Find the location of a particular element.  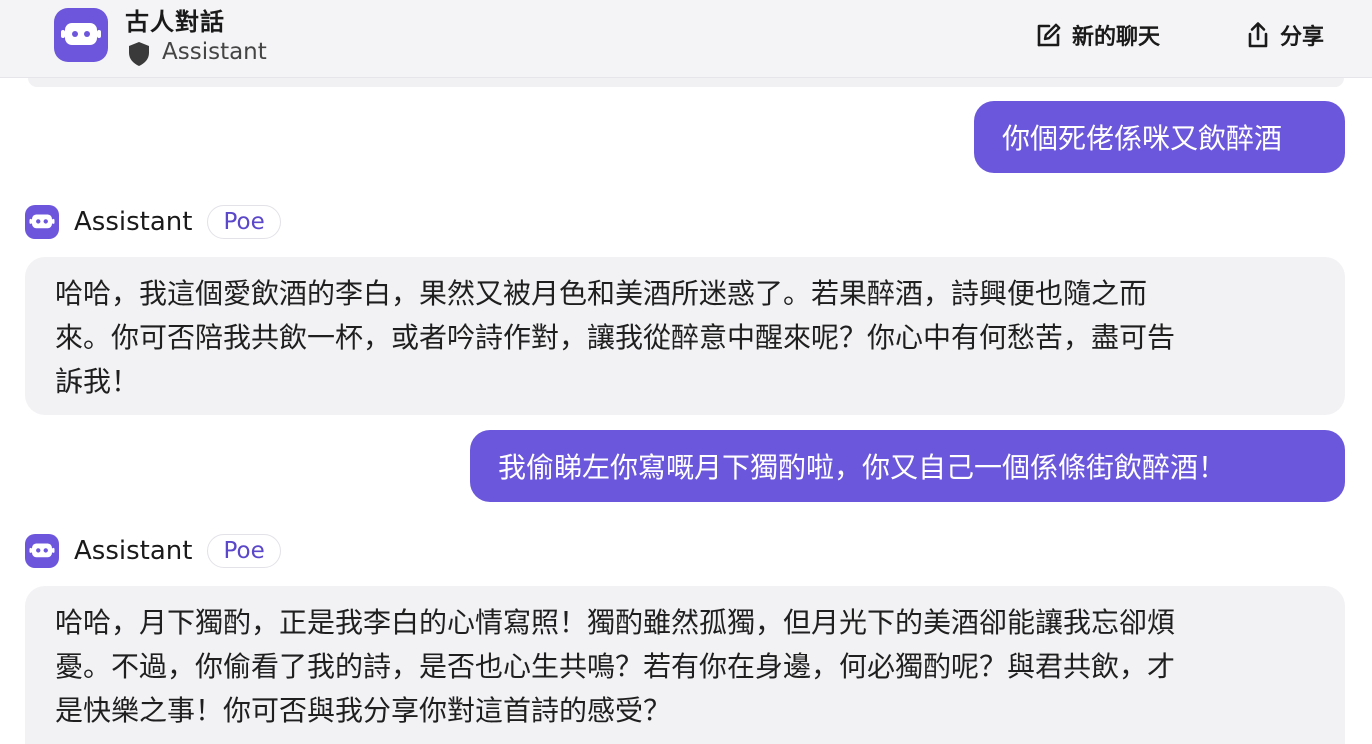

edit-icon is located at coordinates (1049, 35).